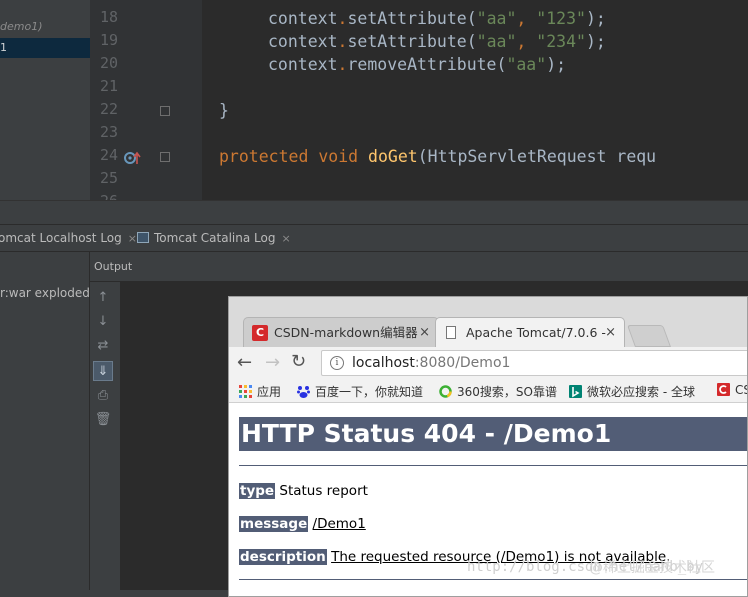 The height and width of the screenshot is (597, 748). What do you see at coordinates (45, 293) in the screenshot?
I see `deployment-item: r:war exploded` at bounding box center [45, 293].